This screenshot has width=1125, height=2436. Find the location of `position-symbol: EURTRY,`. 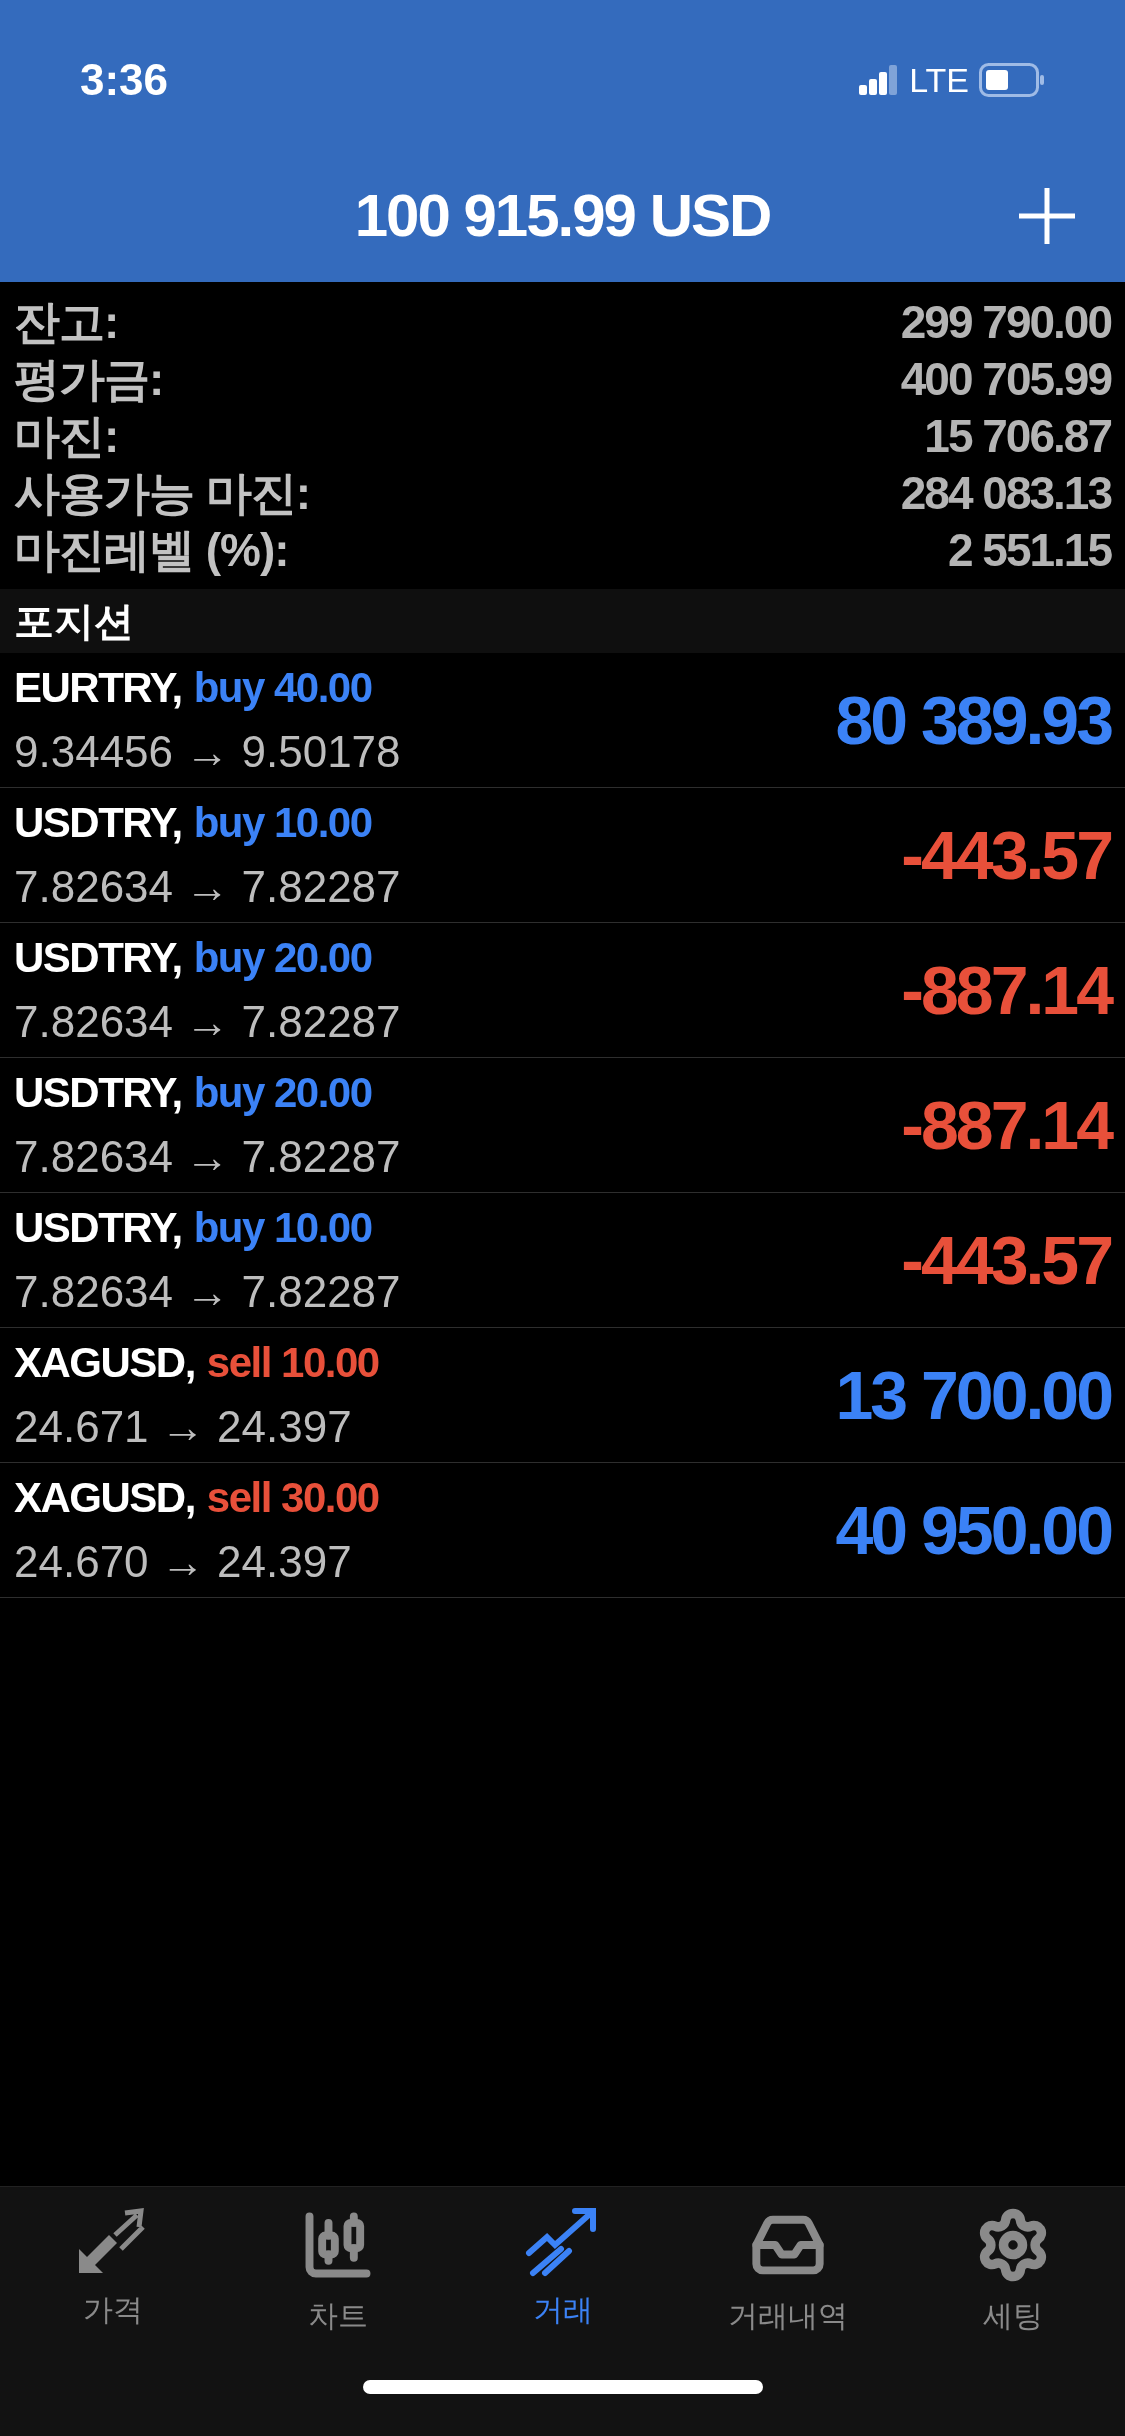

position-symbol: EURTRY, is located at coordinates (98, 687).